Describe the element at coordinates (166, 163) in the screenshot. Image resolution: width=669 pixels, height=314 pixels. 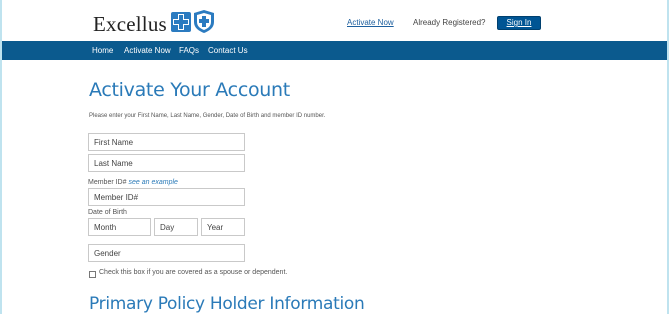
I see `last-name-input: Last Name` at that location.